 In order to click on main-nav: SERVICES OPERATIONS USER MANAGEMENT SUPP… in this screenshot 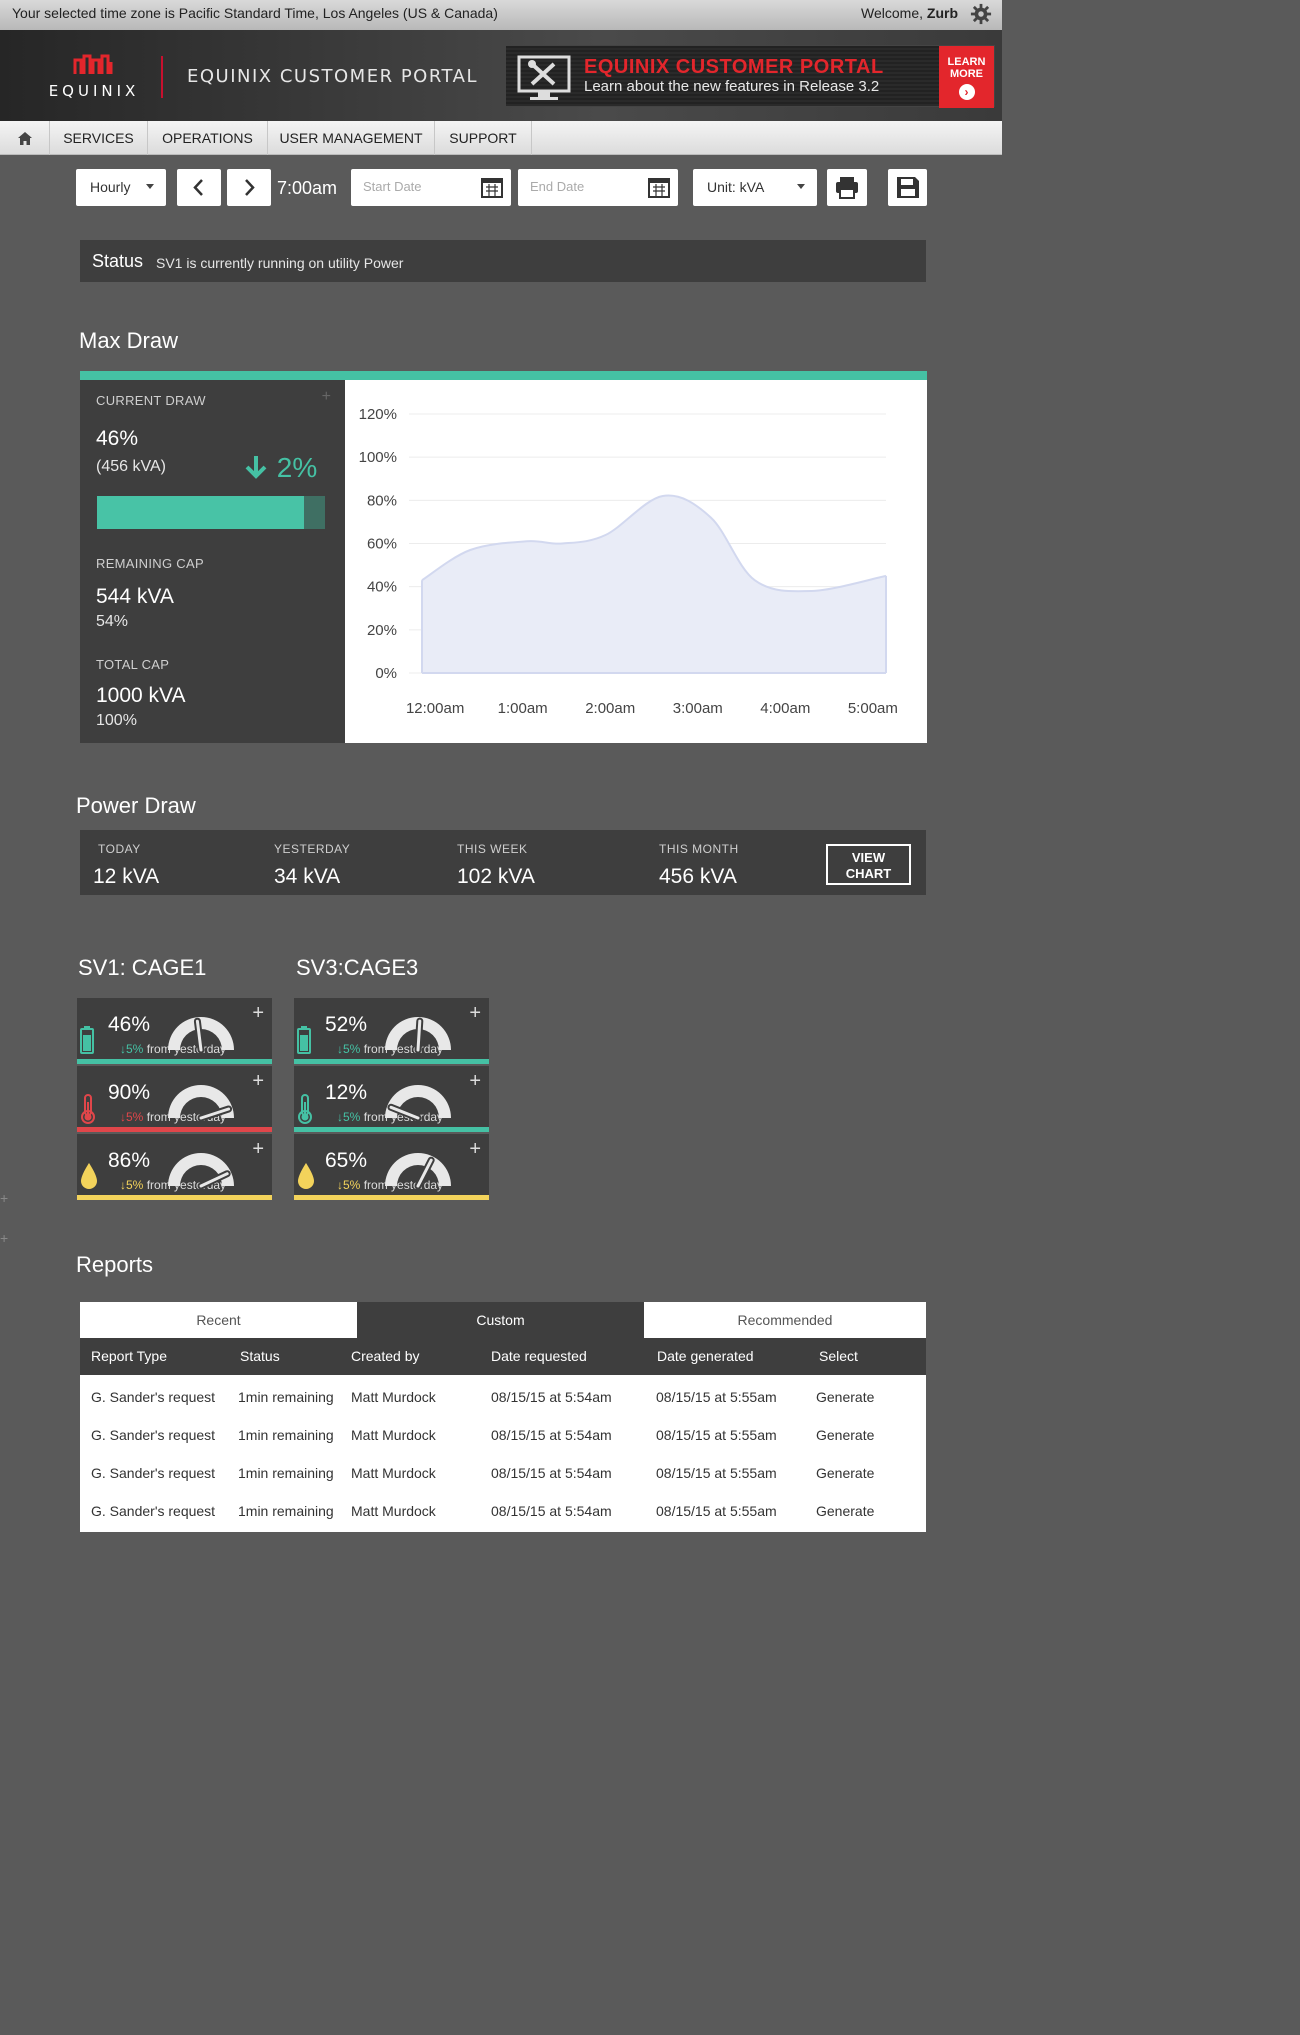, I will do `click(501, 138)`.